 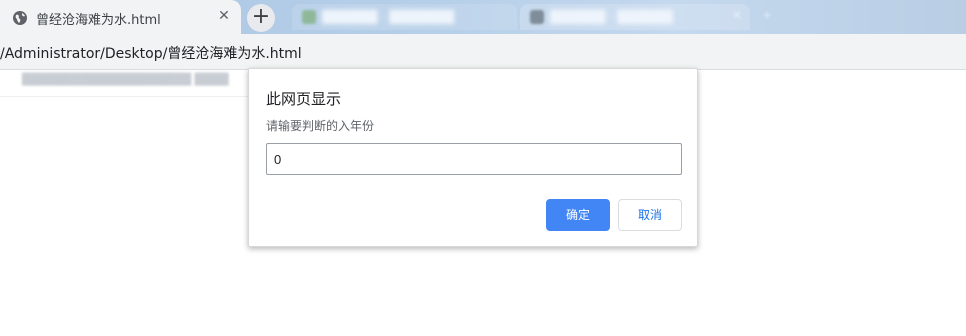 I want to click on cancel-button: 取消, so click(x=650, y=215).